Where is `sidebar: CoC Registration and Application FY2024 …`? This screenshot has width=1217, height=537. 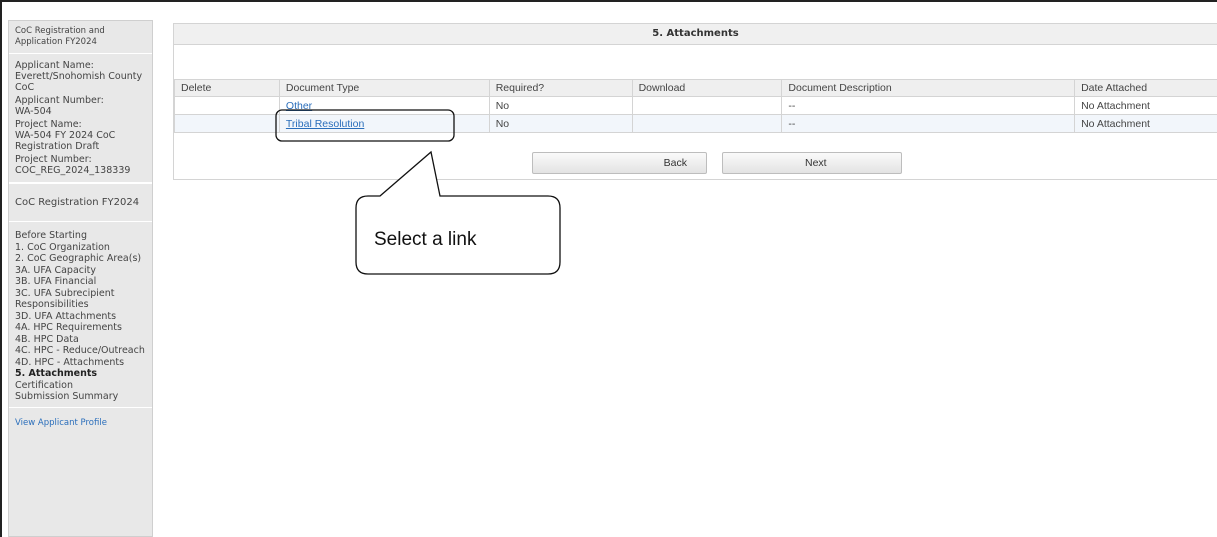
sidebar: CoC Registration and Application FY2024 … is located at coordinates (80, 278).